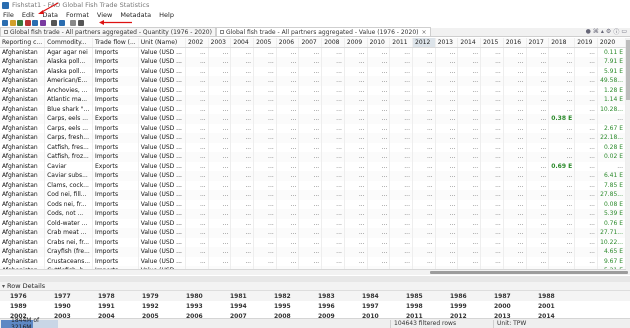  What do you see at coordinates (401, 43) in the screenshot?
I see `year-column-header: 2011` at bounding box center [401, 43].